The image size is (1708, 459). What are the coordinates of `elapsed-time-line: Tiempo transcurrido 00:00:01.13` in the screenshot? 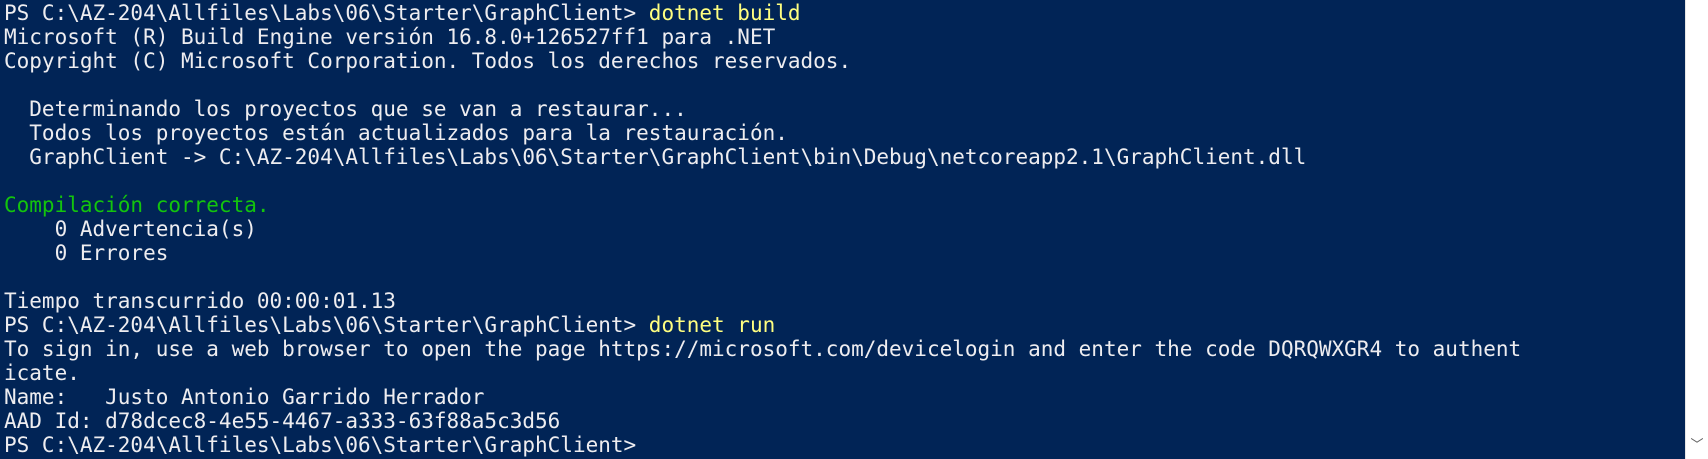 It's located at (200, 301).